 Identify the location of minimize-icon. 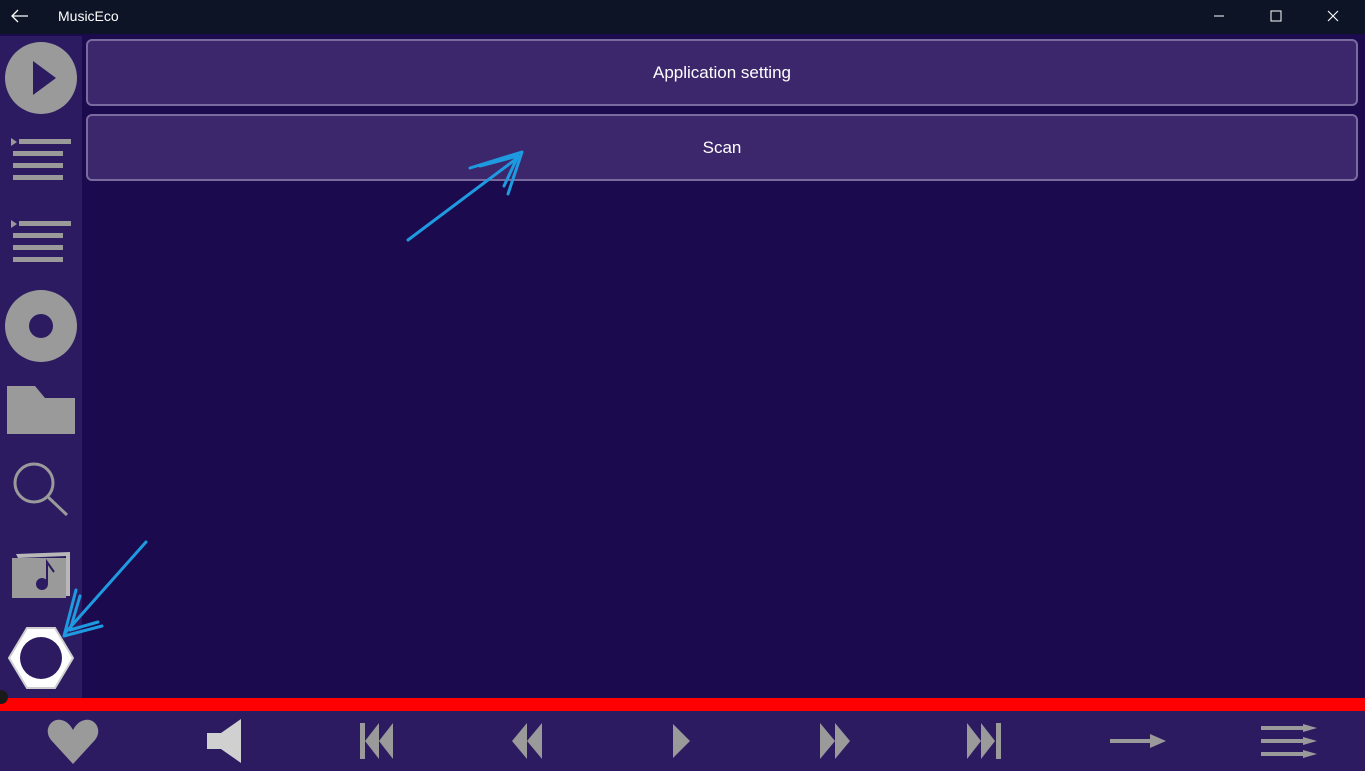
(1219, 16).